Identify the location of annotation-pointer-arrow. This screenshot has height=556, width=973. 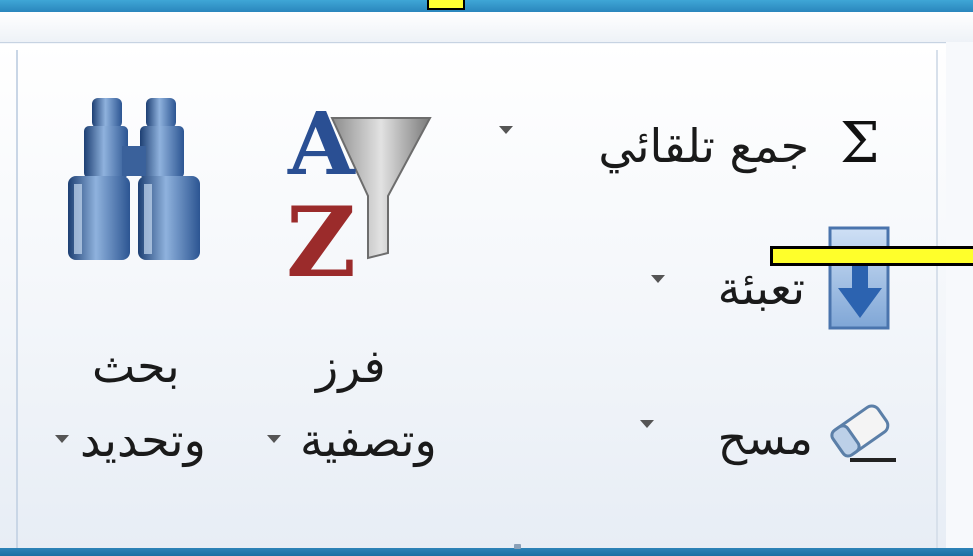
(871, 256).